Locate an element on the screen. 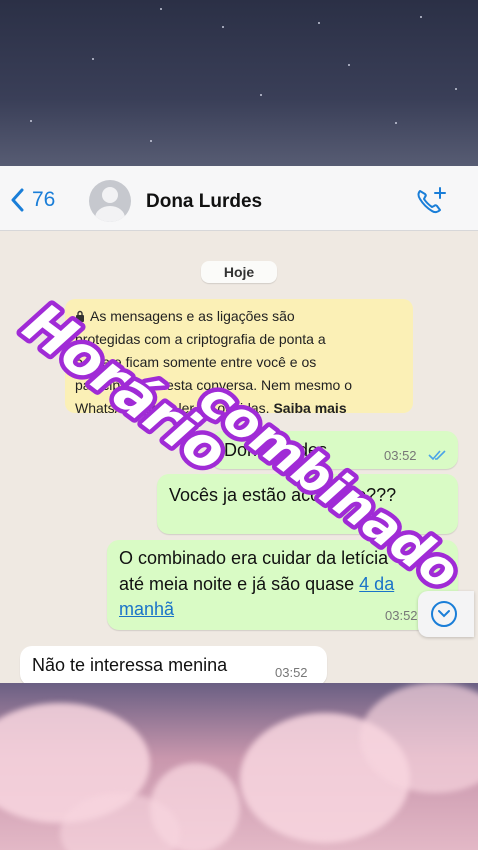  chevron-down-icon is located at coordinates (444, 614).